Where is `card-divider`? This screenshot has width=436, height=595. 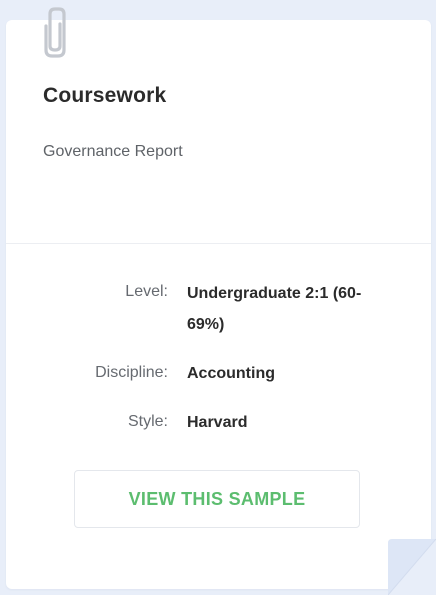
card-divider is located at coordinates (218, 243).